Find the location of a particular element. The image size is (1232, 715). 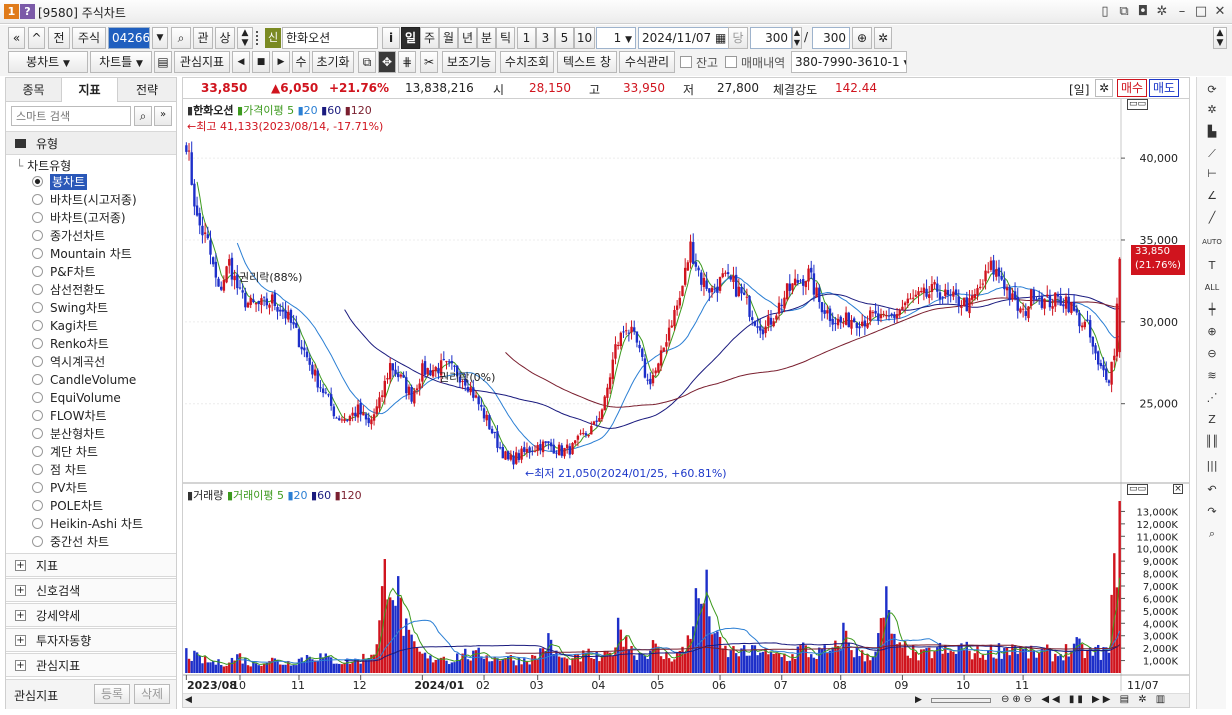

stock-type-button: 주식 is located at coordinates (89, 38).